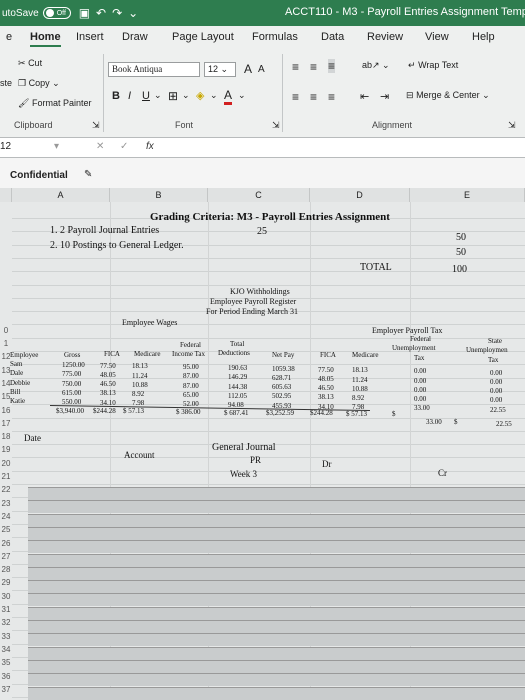 The height and width of the screenshot is (700, 525). Describe the element at coordinates (332, 66) in the screenshot. I see `align-bottom-icon: ≡` at that location.